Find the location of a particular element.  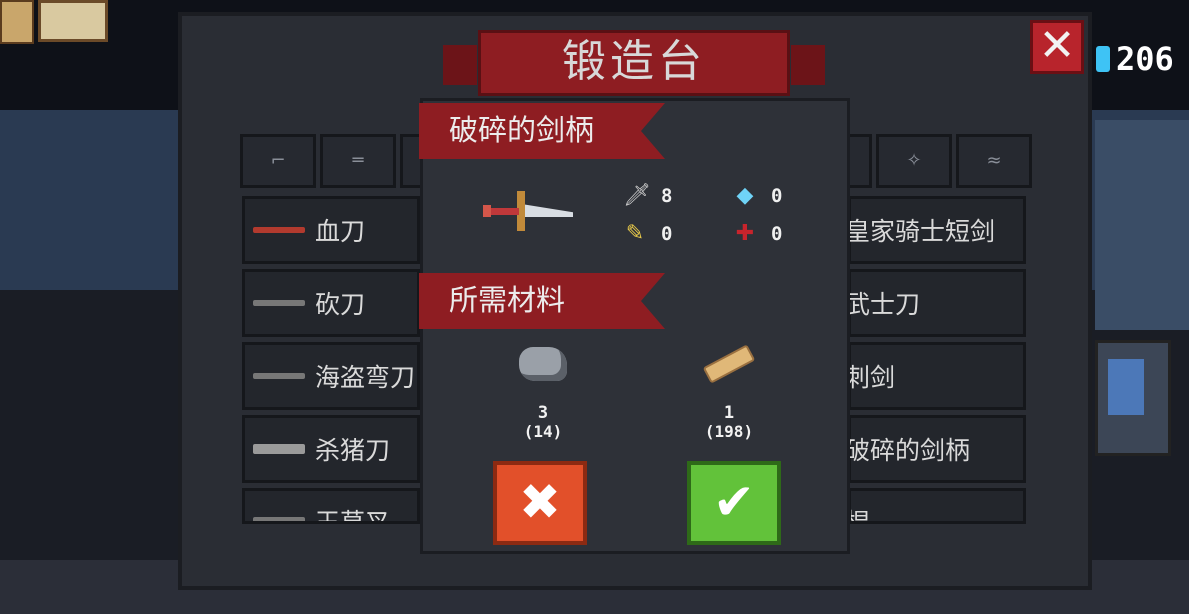

crit-icon: ✎ is located at coordinates (635, 233).